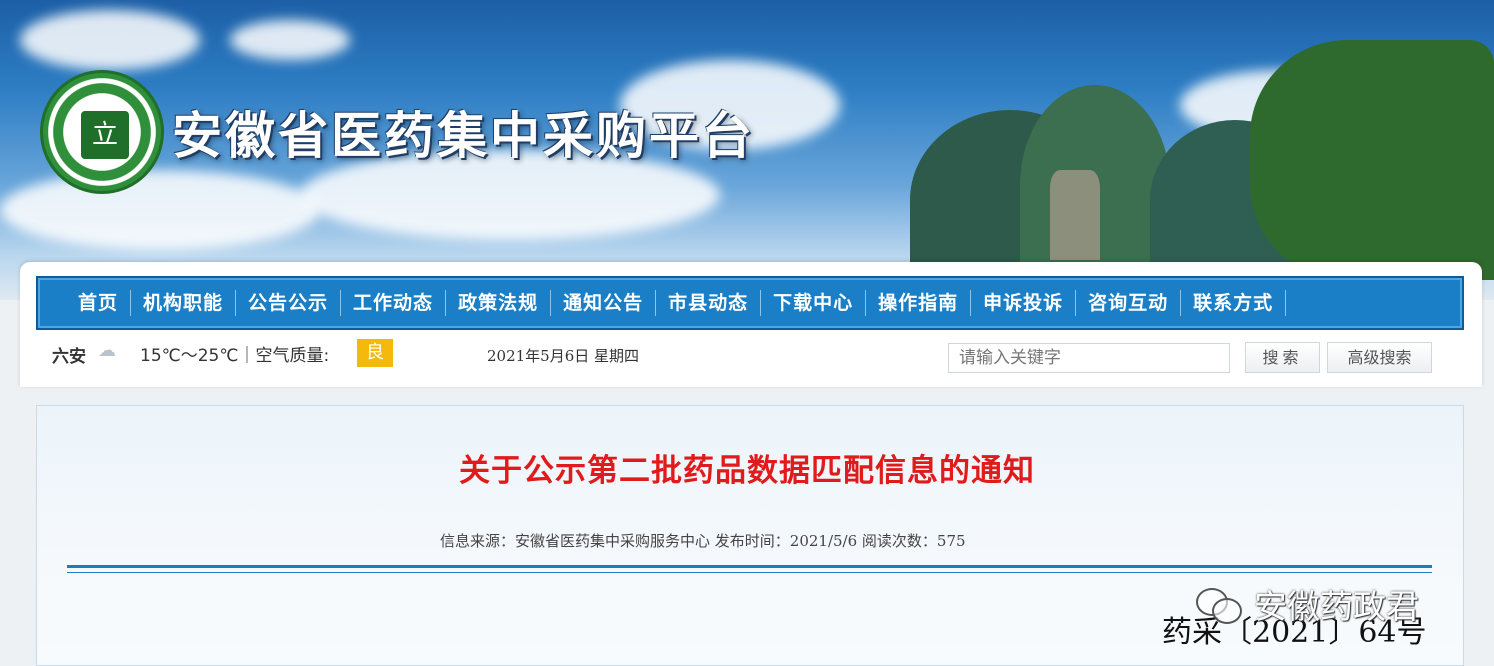 The image size is (1494, 666). I want to click on nav-item-functions: 机构职能, so click(184, 303).